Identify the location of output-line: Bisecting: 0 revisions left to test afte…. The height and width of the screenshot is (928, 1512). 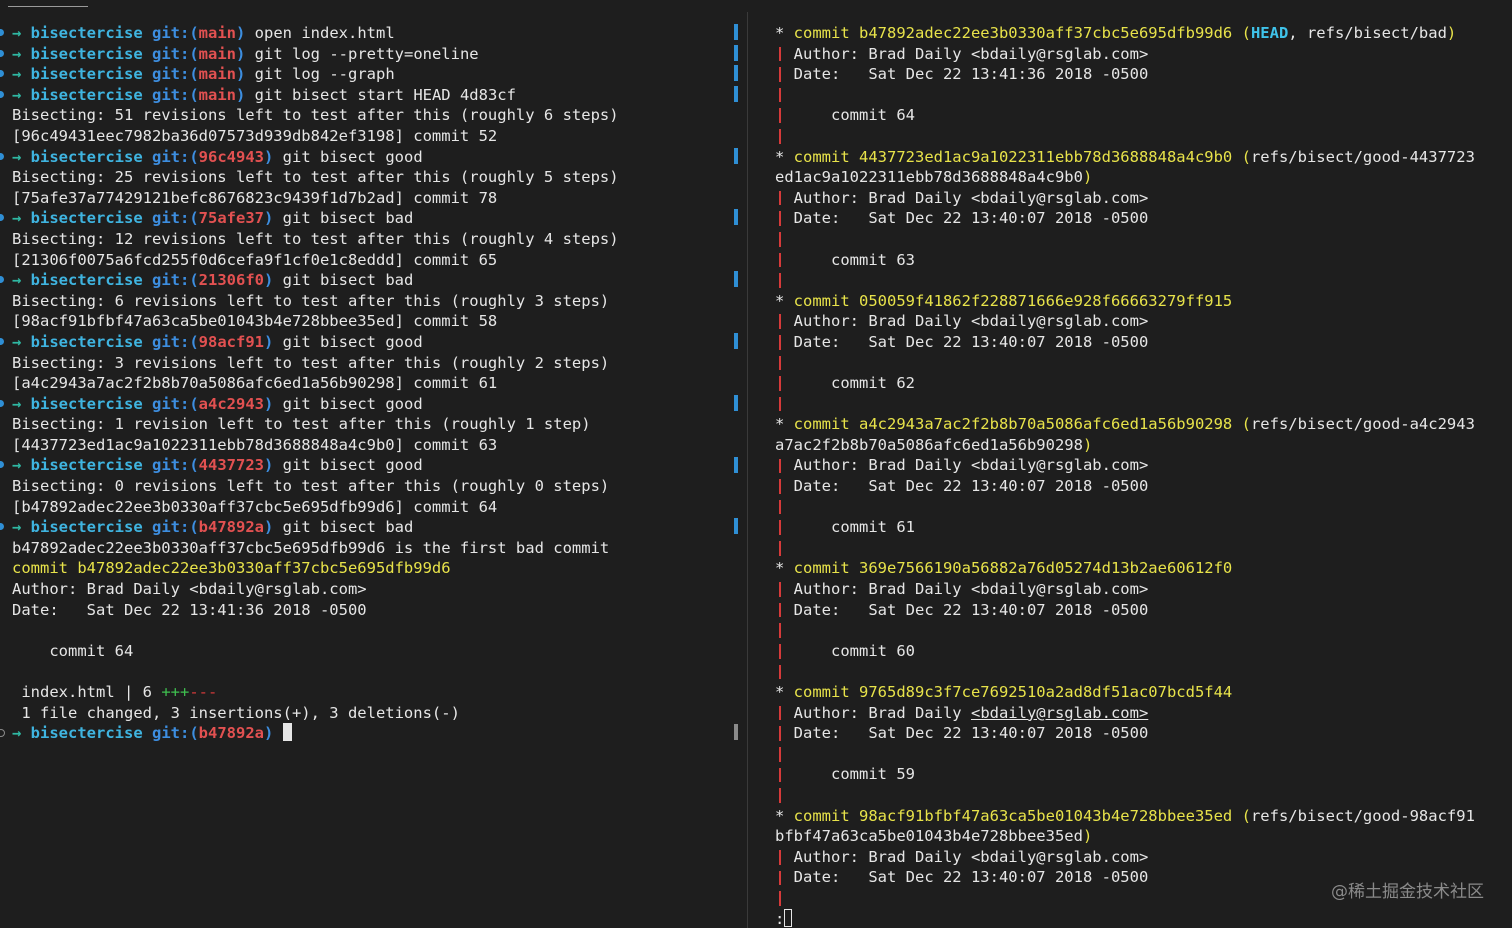
(373, 486).